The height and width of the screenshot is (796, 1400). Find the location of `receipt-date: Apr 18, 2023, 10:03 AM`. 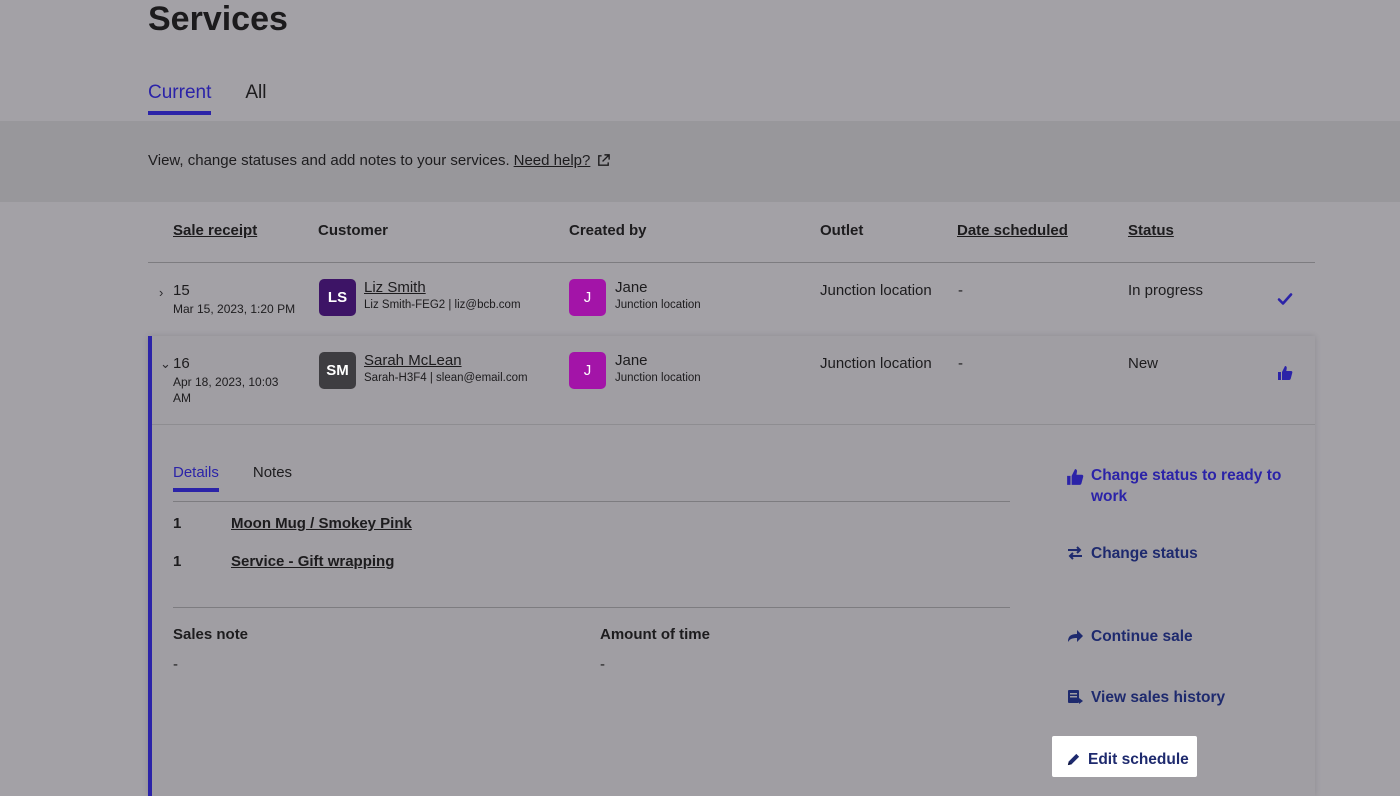

receipt-date: Apr 18, 2023, 10:03 AM is located at coordinates (226, 390).